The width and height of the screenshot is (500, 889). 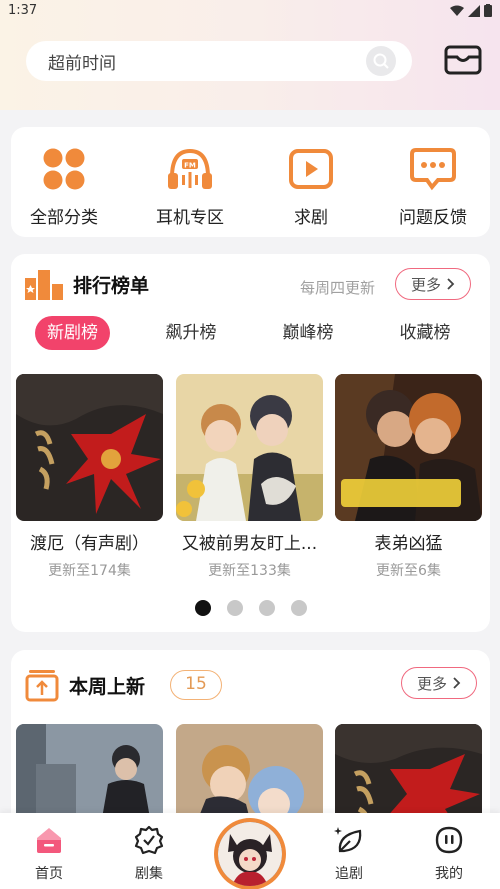 I want to click on ranking-item: 表弟凶猛 更新至6集, so click(x=408, y=477).